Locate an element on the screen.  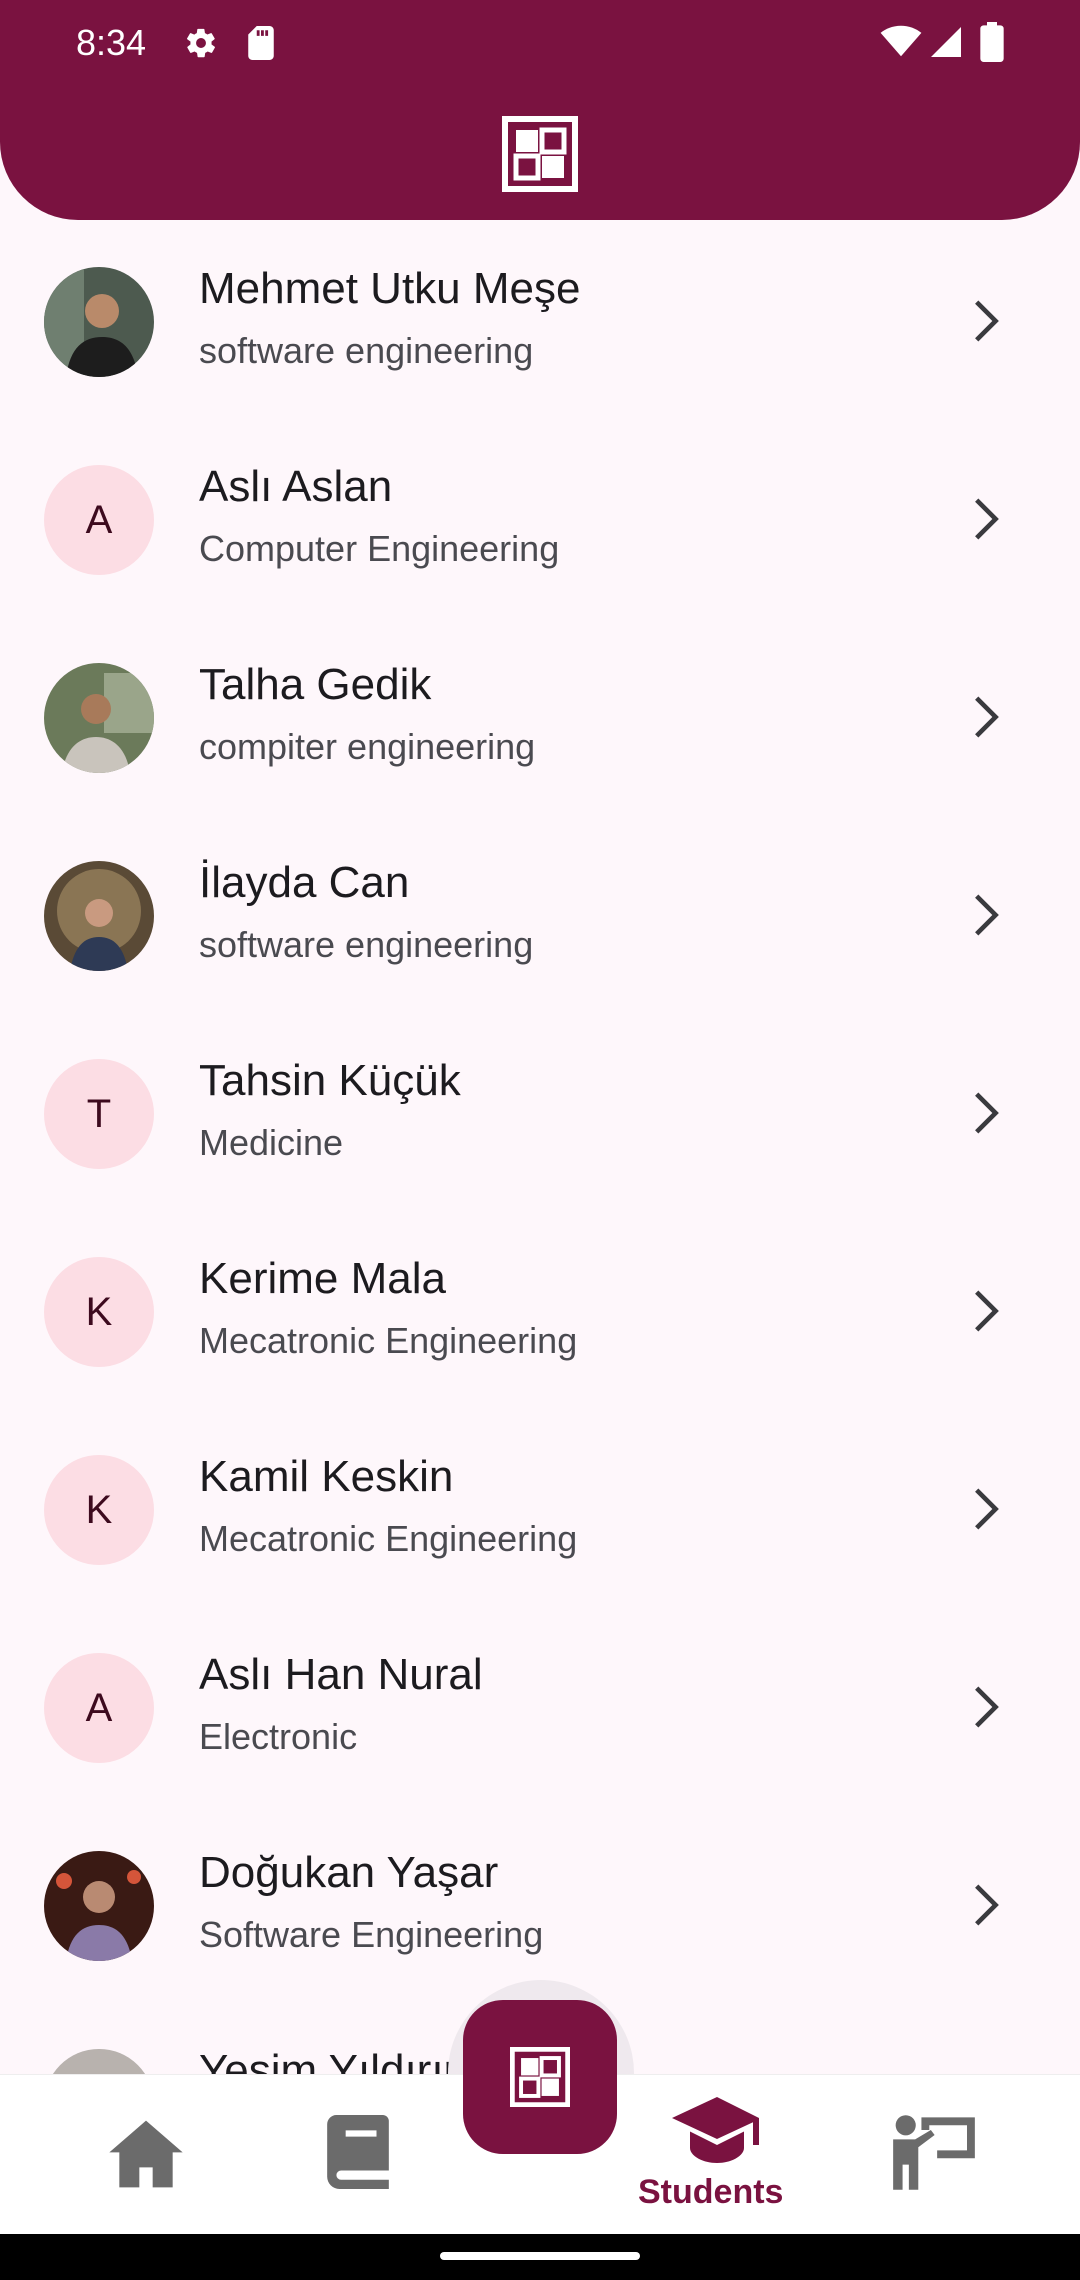
student-row: A Aslı Aslan Computer Engineering is located at coordinates (540, 519).